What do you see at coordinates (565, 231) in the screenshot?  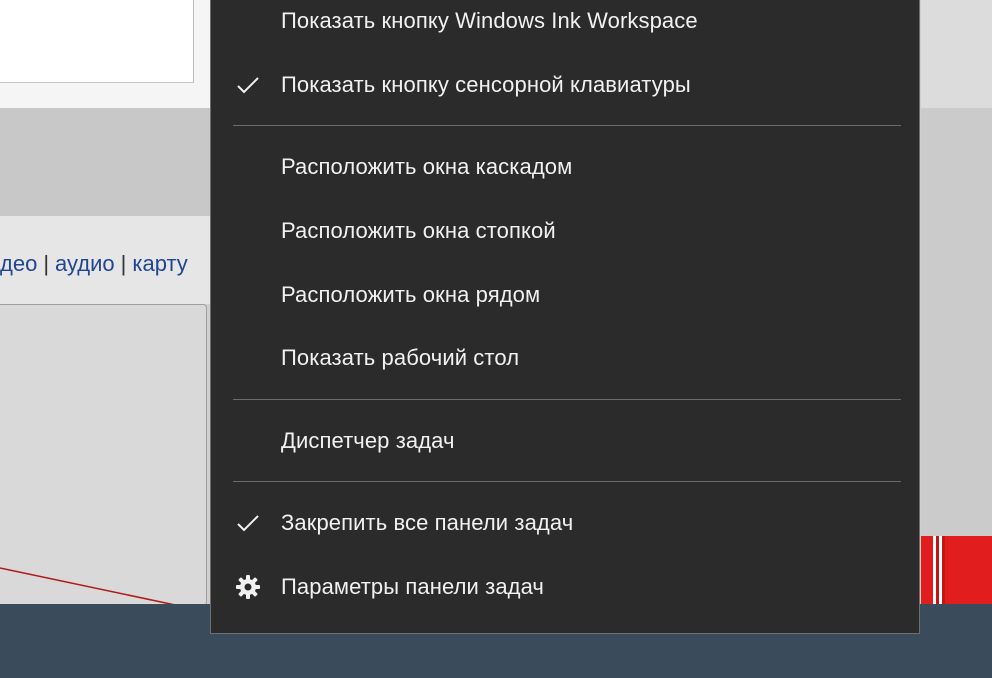 I see `menu-item-stack-windows: Расположить окна стопкой` at bounding box center [565, 231].